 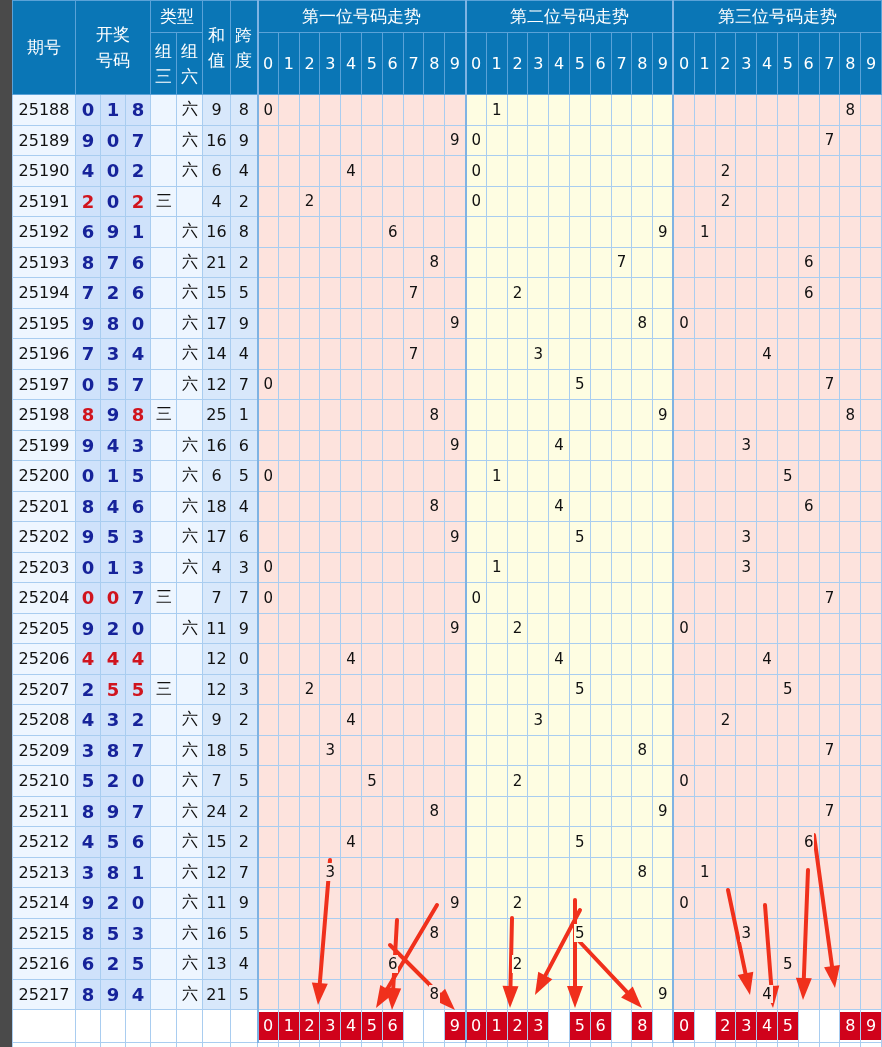 I want to click on table-cell: 25193, so click(x=44, y=262).